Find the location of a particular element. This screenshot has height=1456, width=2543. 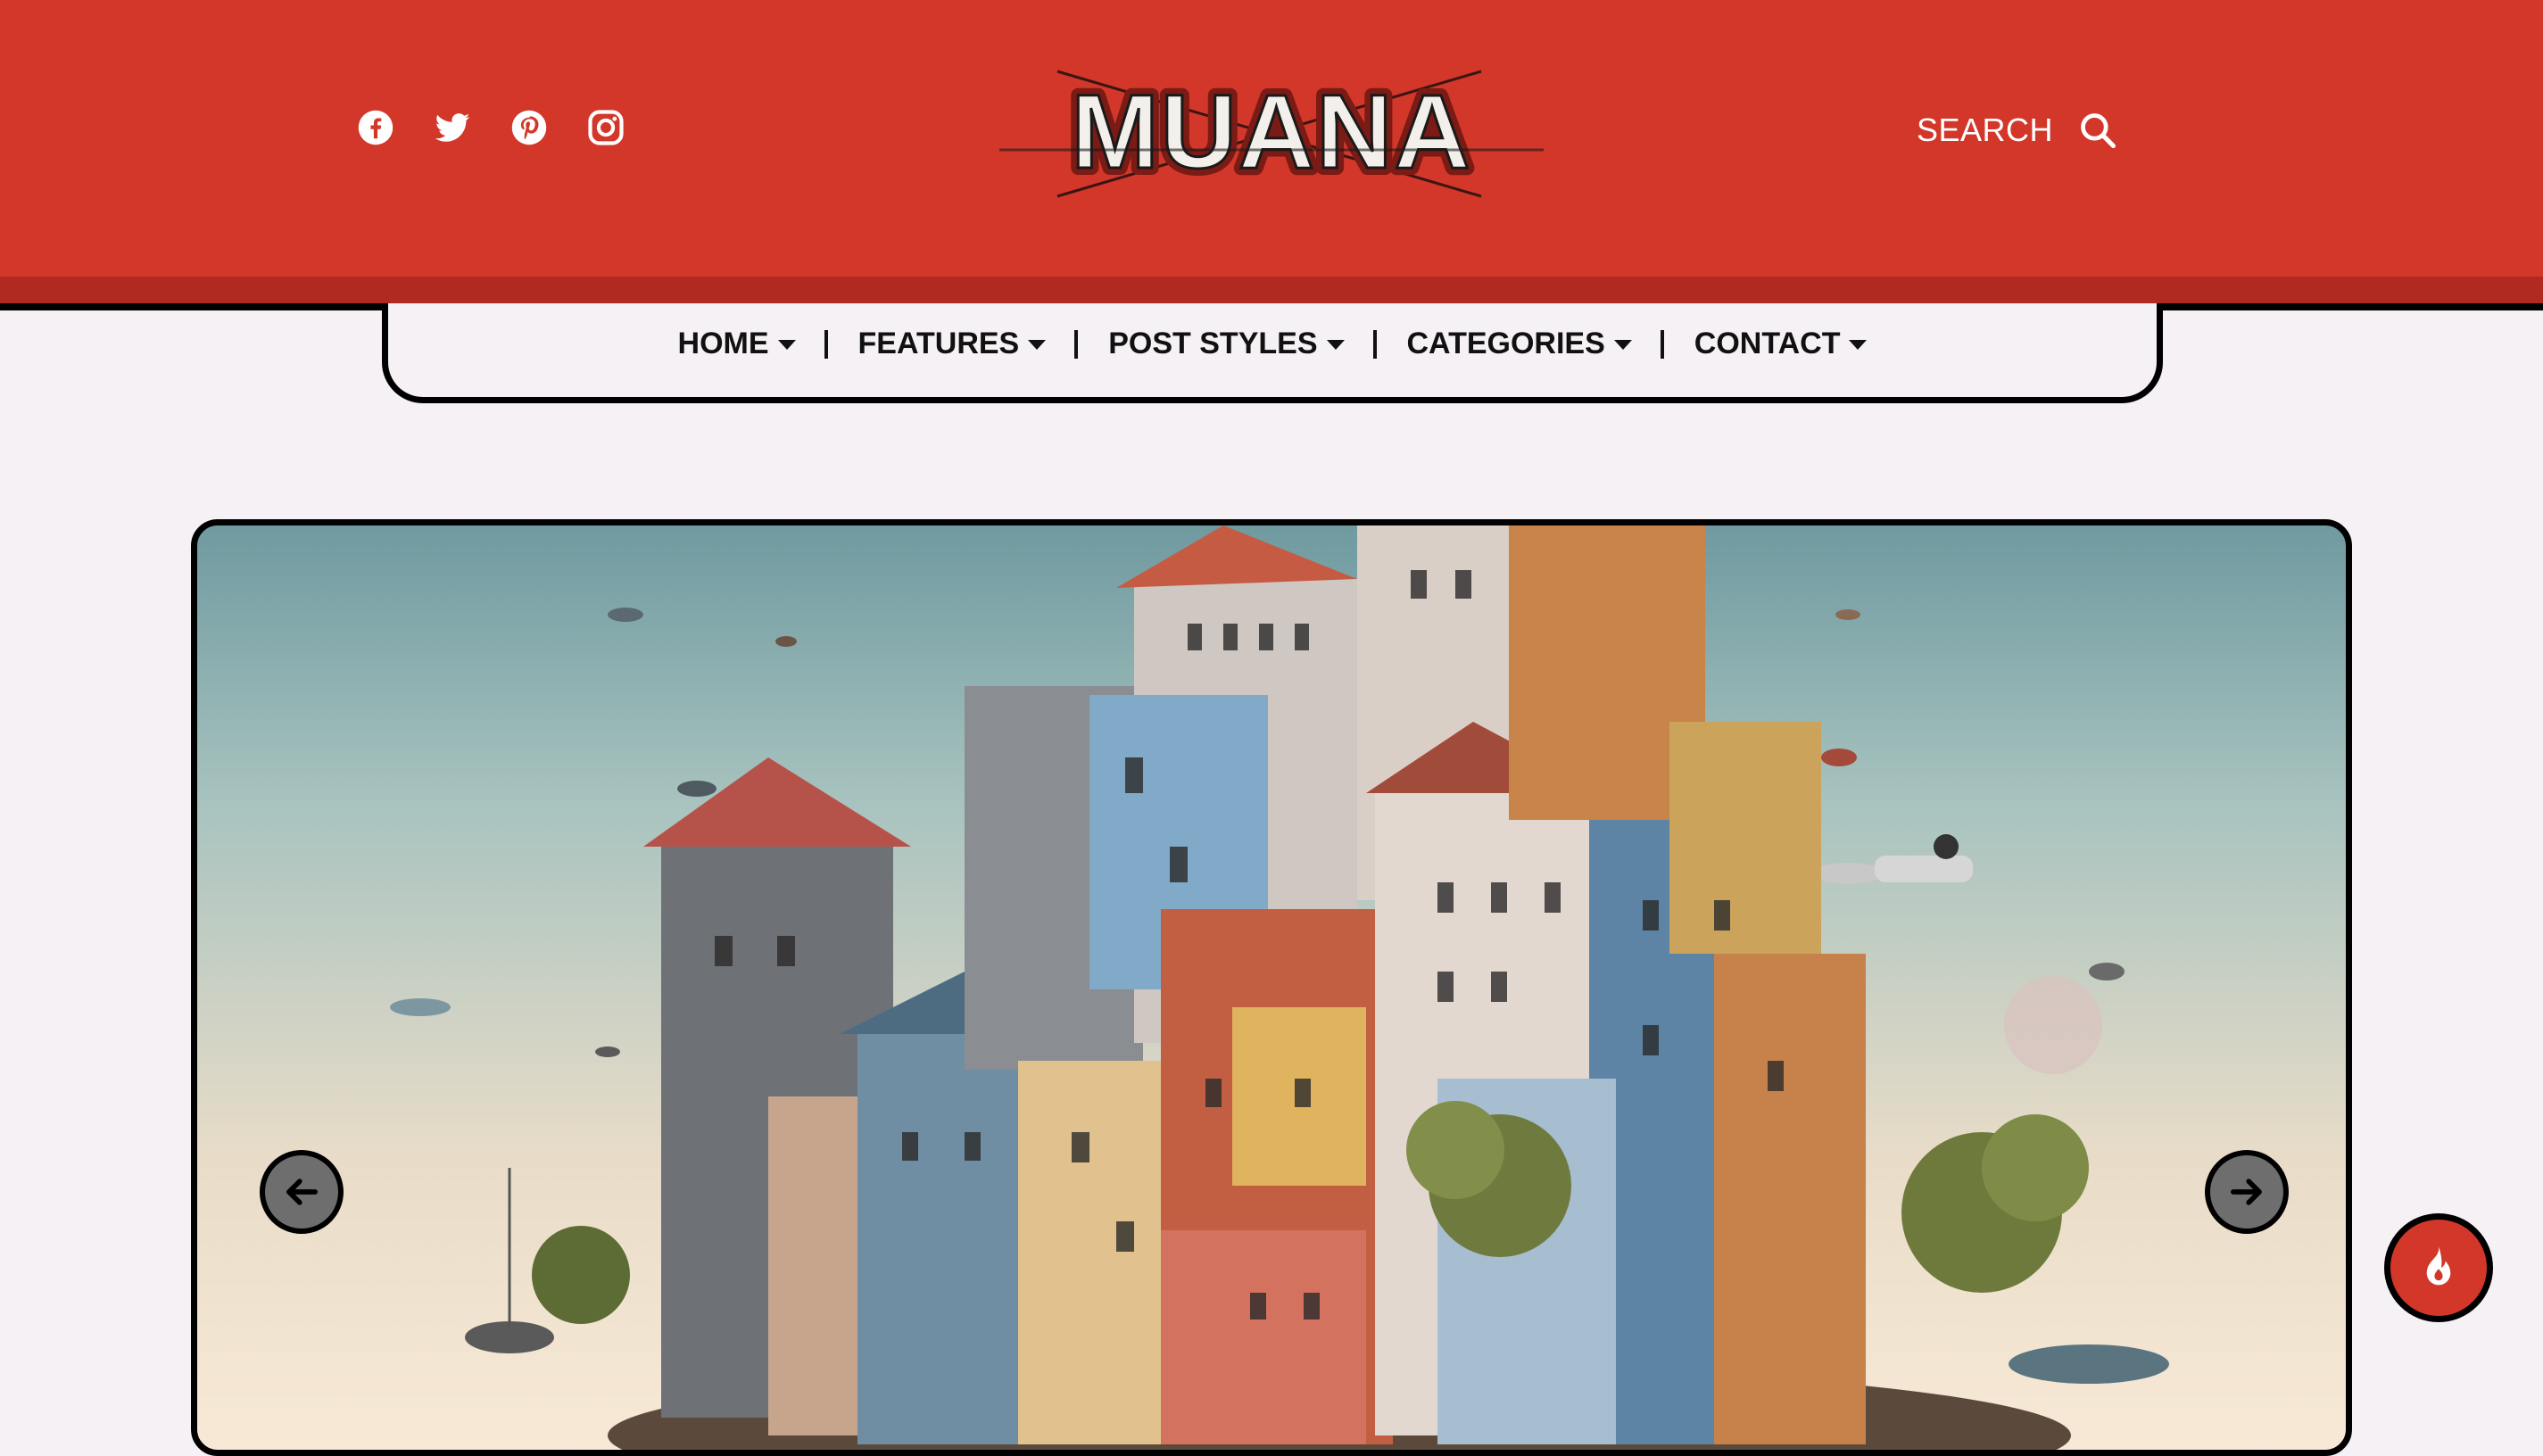

twitter-icon is located at coordinates (452, 128).